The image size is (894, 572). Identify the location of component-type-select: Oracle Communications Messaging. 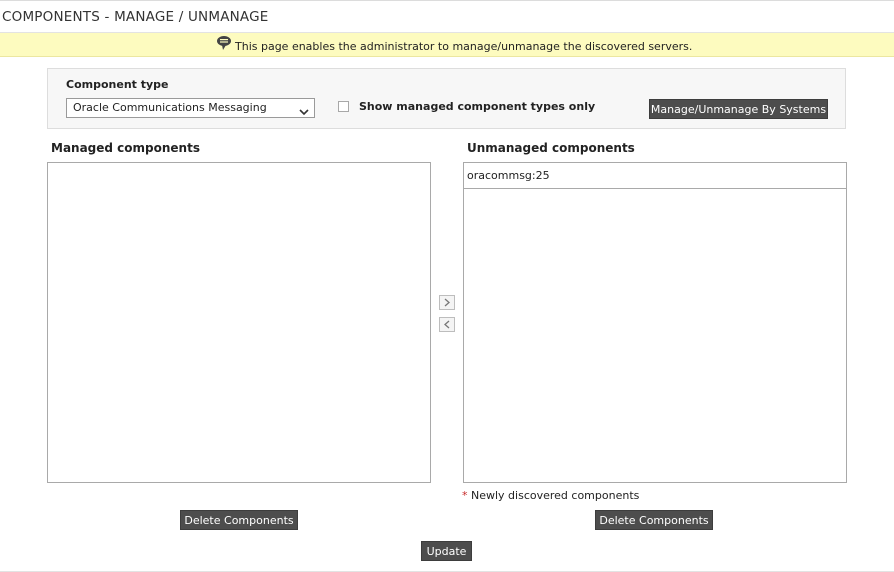
(190, 108).